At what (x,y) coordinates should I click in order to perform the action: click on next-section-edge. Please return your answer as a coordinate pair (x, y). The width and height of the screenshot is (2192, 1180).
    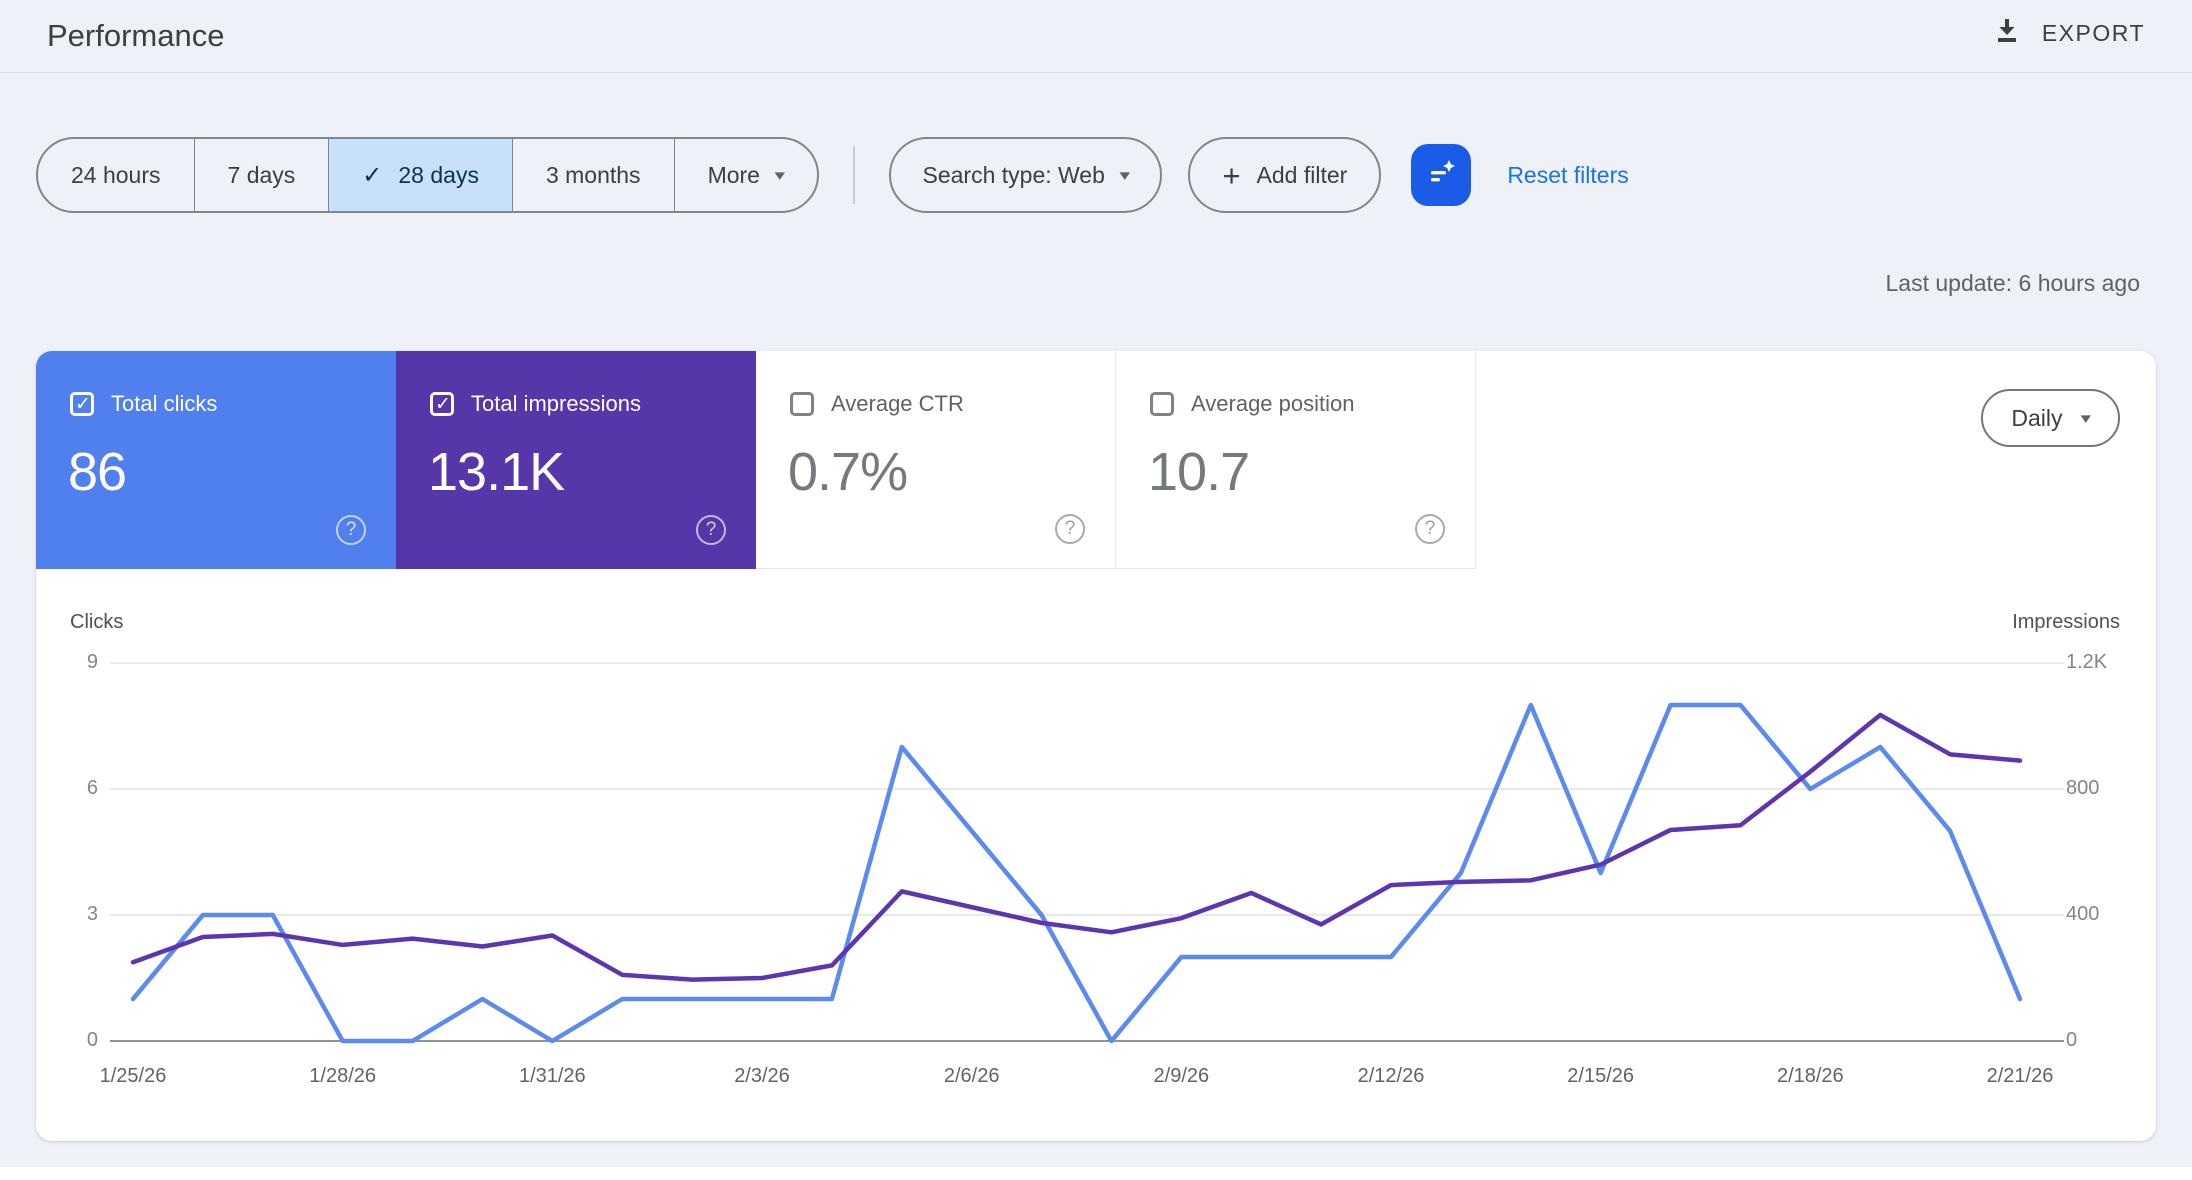
    Looking at the image, I should click on (1096, 1173).